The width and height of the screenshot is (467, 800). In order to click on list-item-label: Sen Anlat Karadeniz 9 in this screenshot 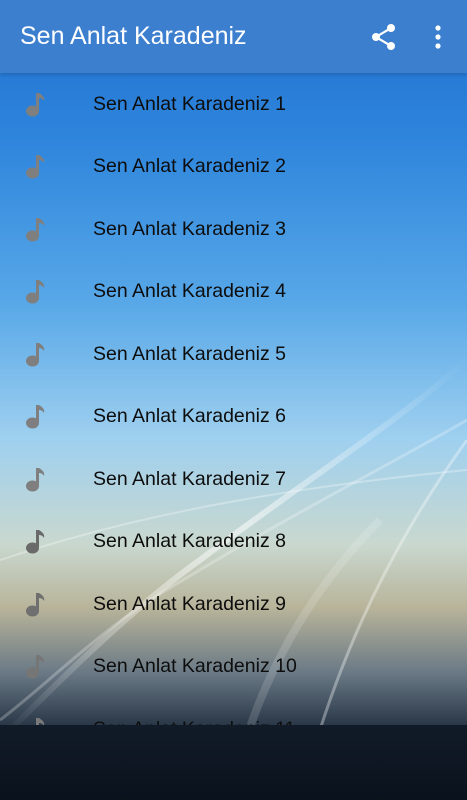, I will do `click(189, 604)`.